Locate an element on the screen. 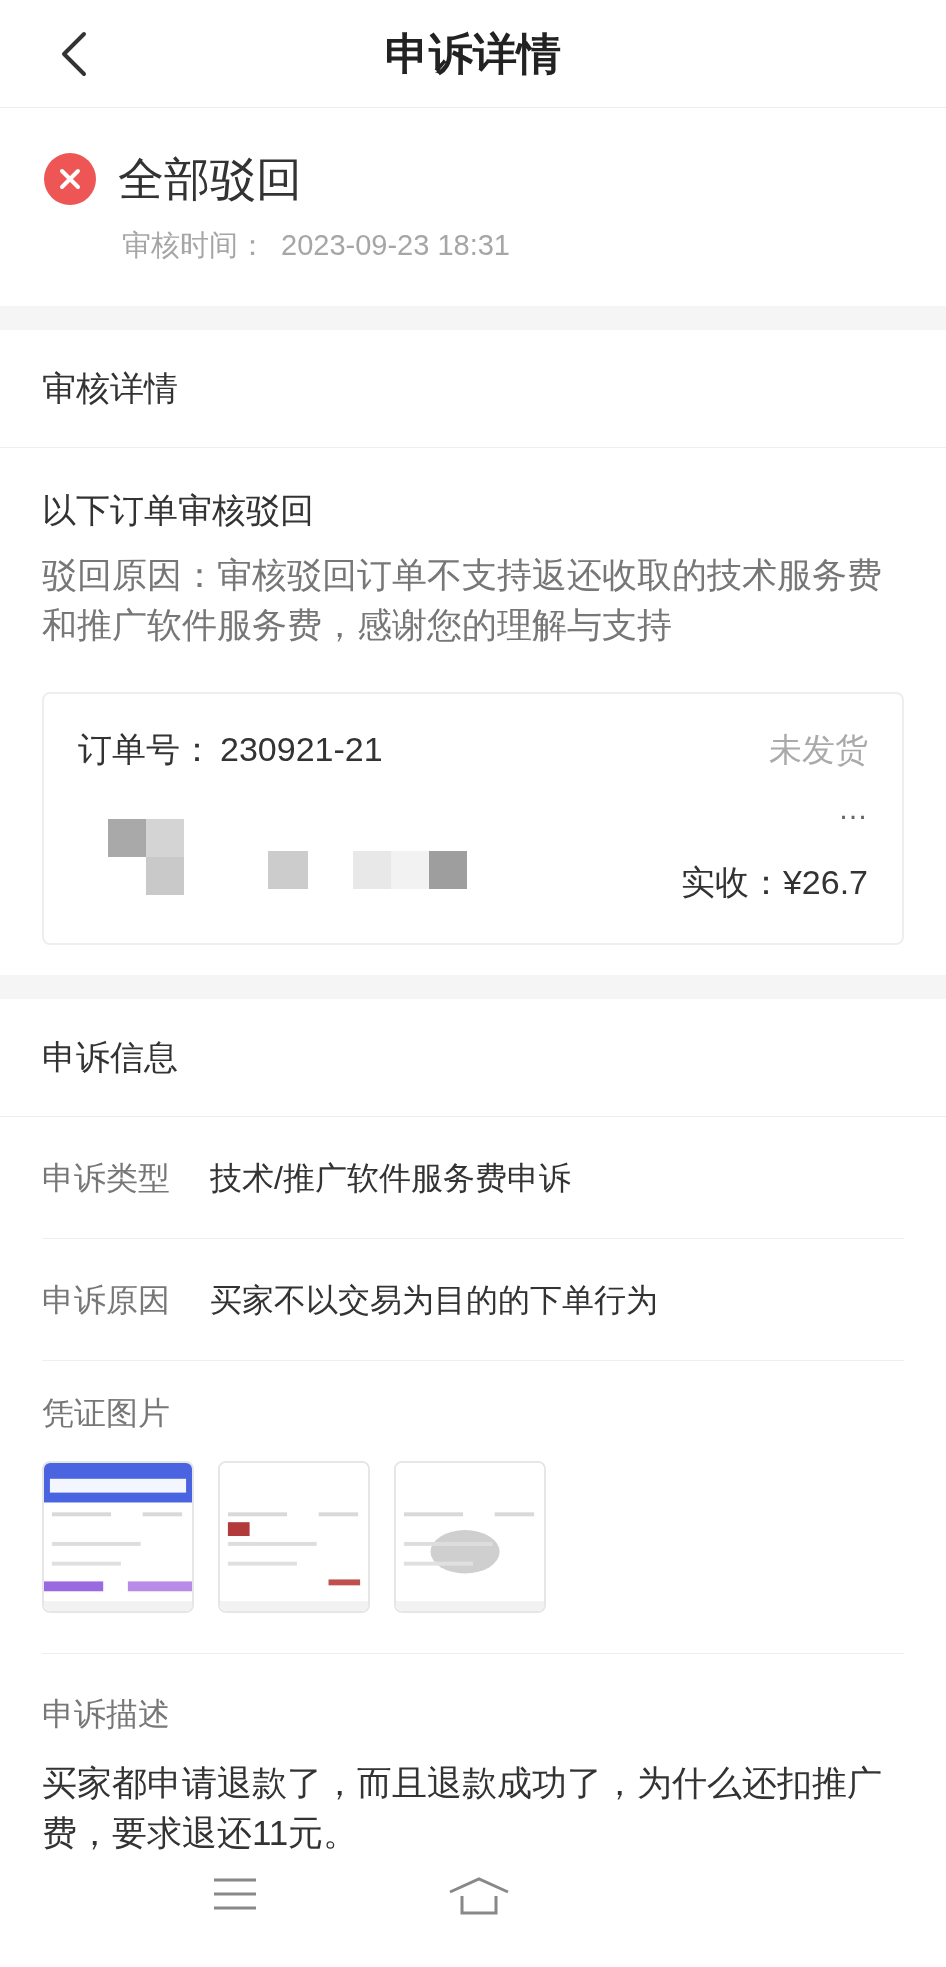  evidence-images-label: 凭证图片 is located at coordinates (106, 1413).